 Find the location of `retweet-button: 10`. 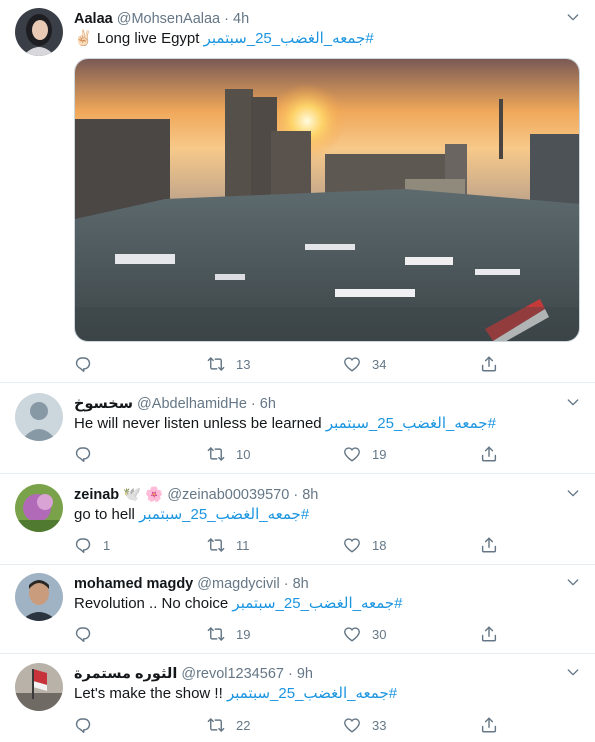

retweet-button: 10 is located at coordinates (228, 454).